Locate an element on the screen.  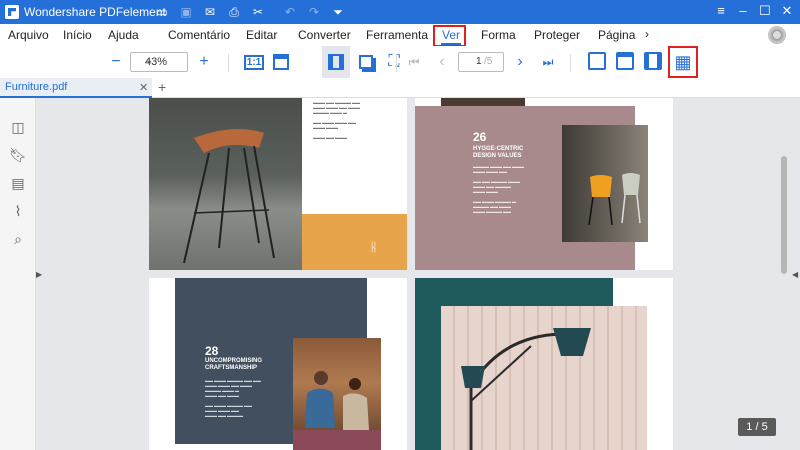
scrollbar-thumb is located at coordinates (784, 215).